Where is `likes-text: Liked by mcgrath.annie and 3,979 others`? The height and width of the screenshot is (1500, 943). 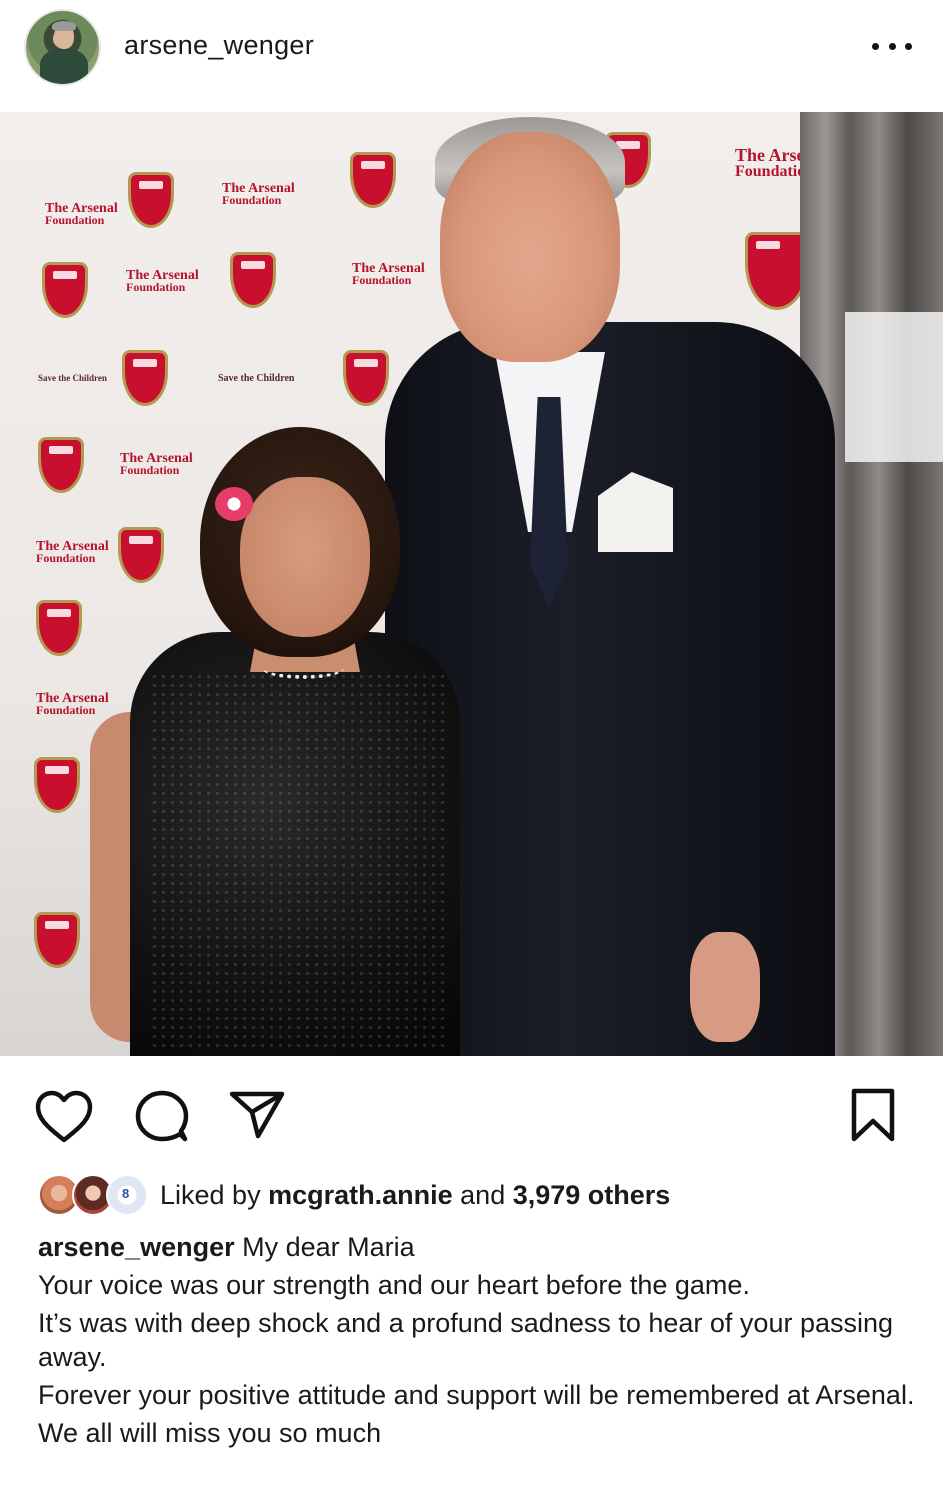 likes-text: Liked by mcgrath.annie and 3,979 others is located at coordinates (415, 1195).